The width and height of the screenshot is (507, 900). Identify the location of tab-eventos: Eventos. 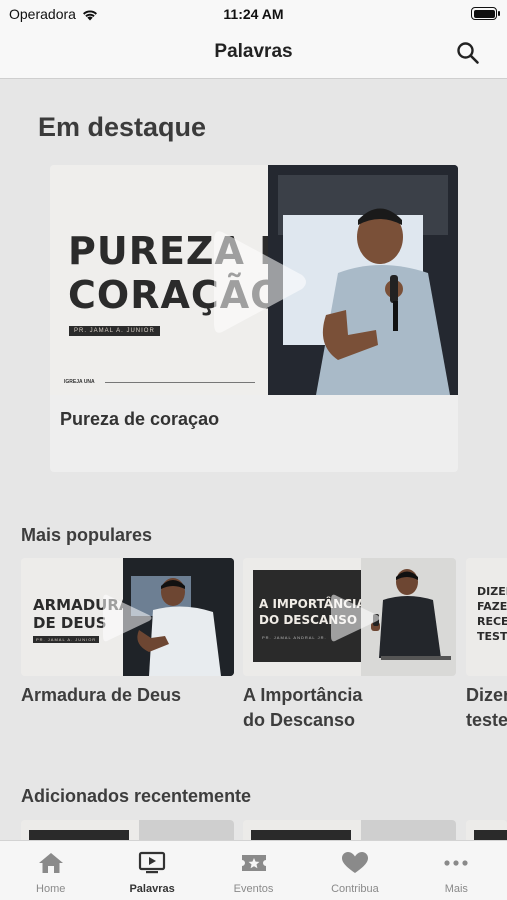
(253, 870).